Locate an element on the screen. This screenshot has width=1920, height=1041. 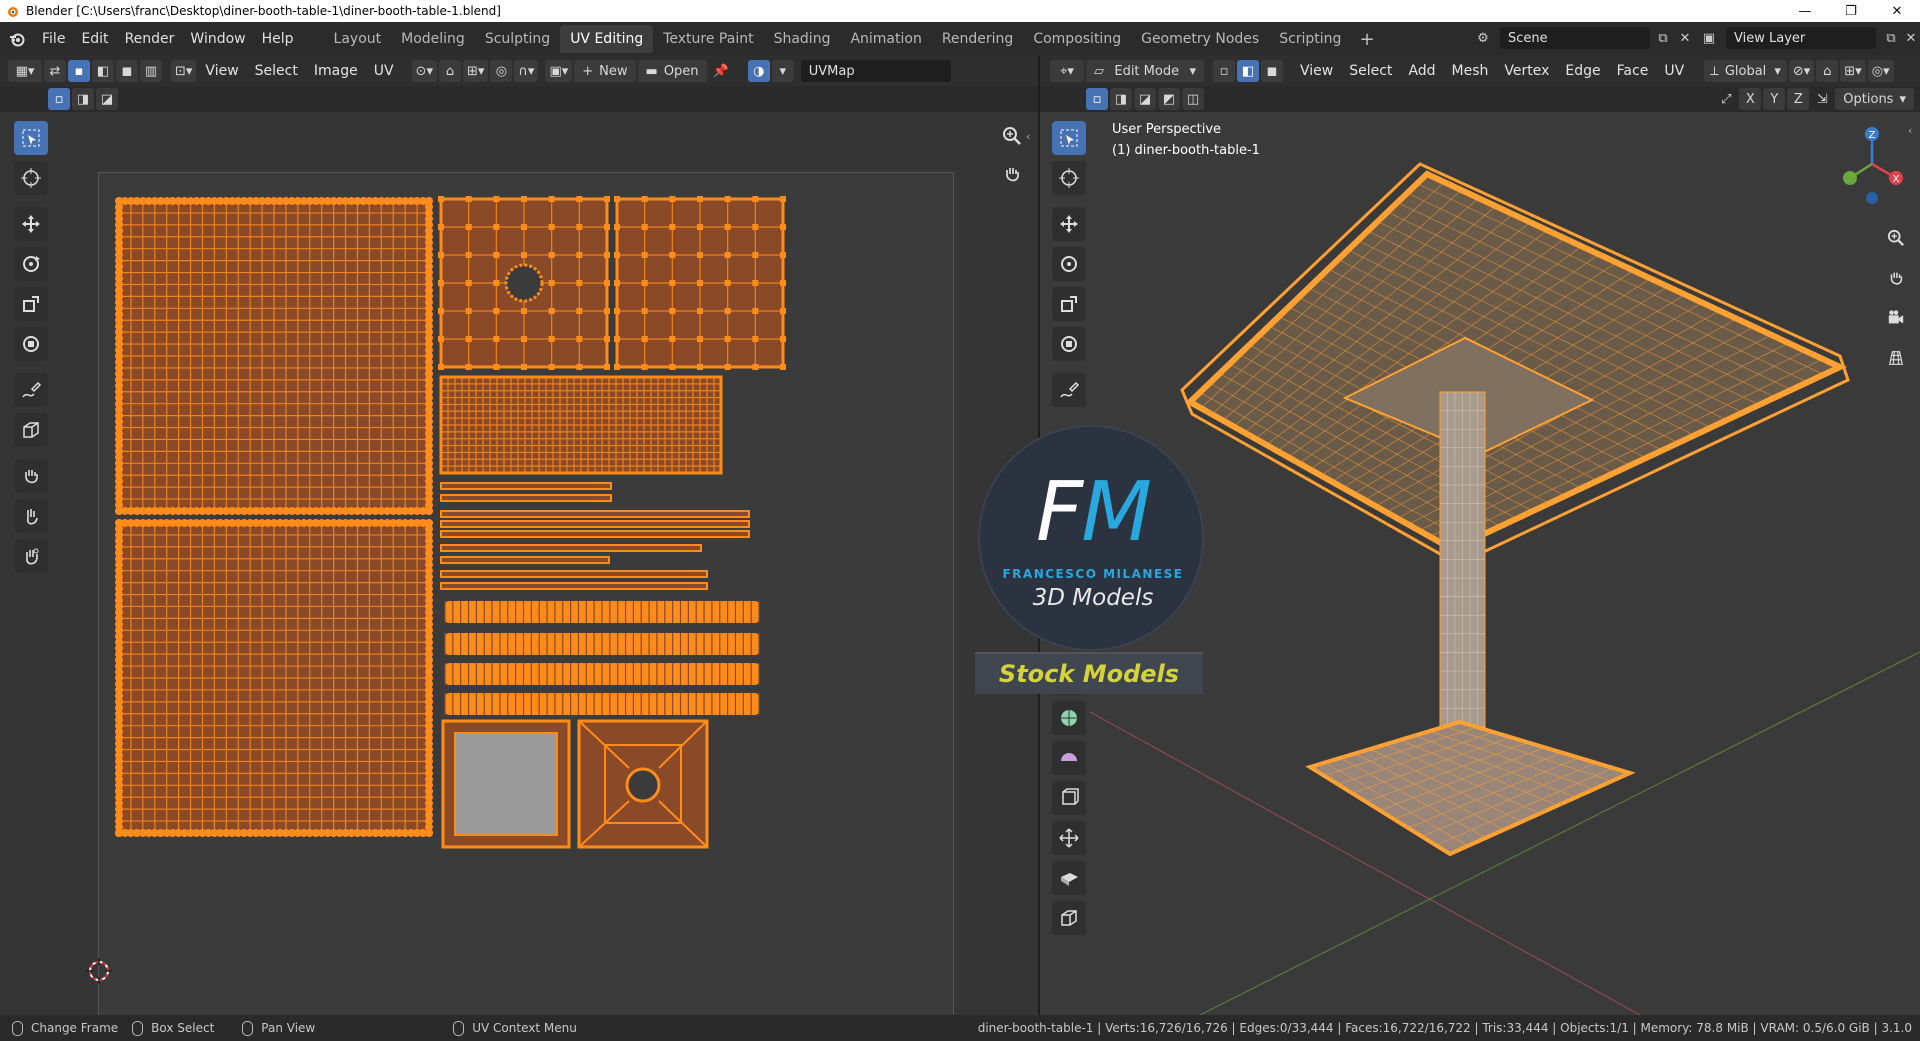
menu-help: Help is located at coordinates (278, 39).